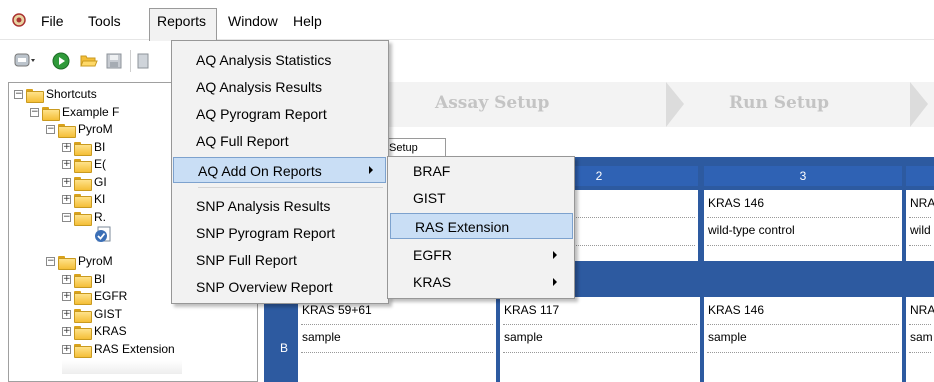  What do you see at coordinates (100, 164) in the screenshot?
I see `tree-node-label: E(` at bounding box center [100, 164].